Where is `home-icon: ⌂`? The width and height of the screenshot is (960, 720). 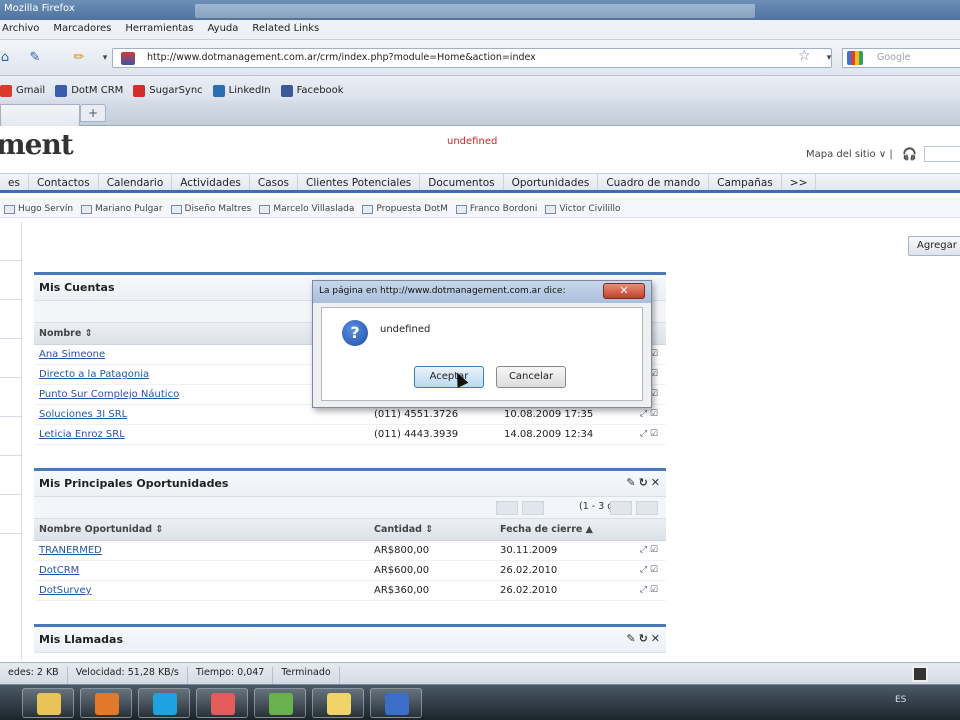 home-icon: ⌂ is located at coordinates (7, 58).